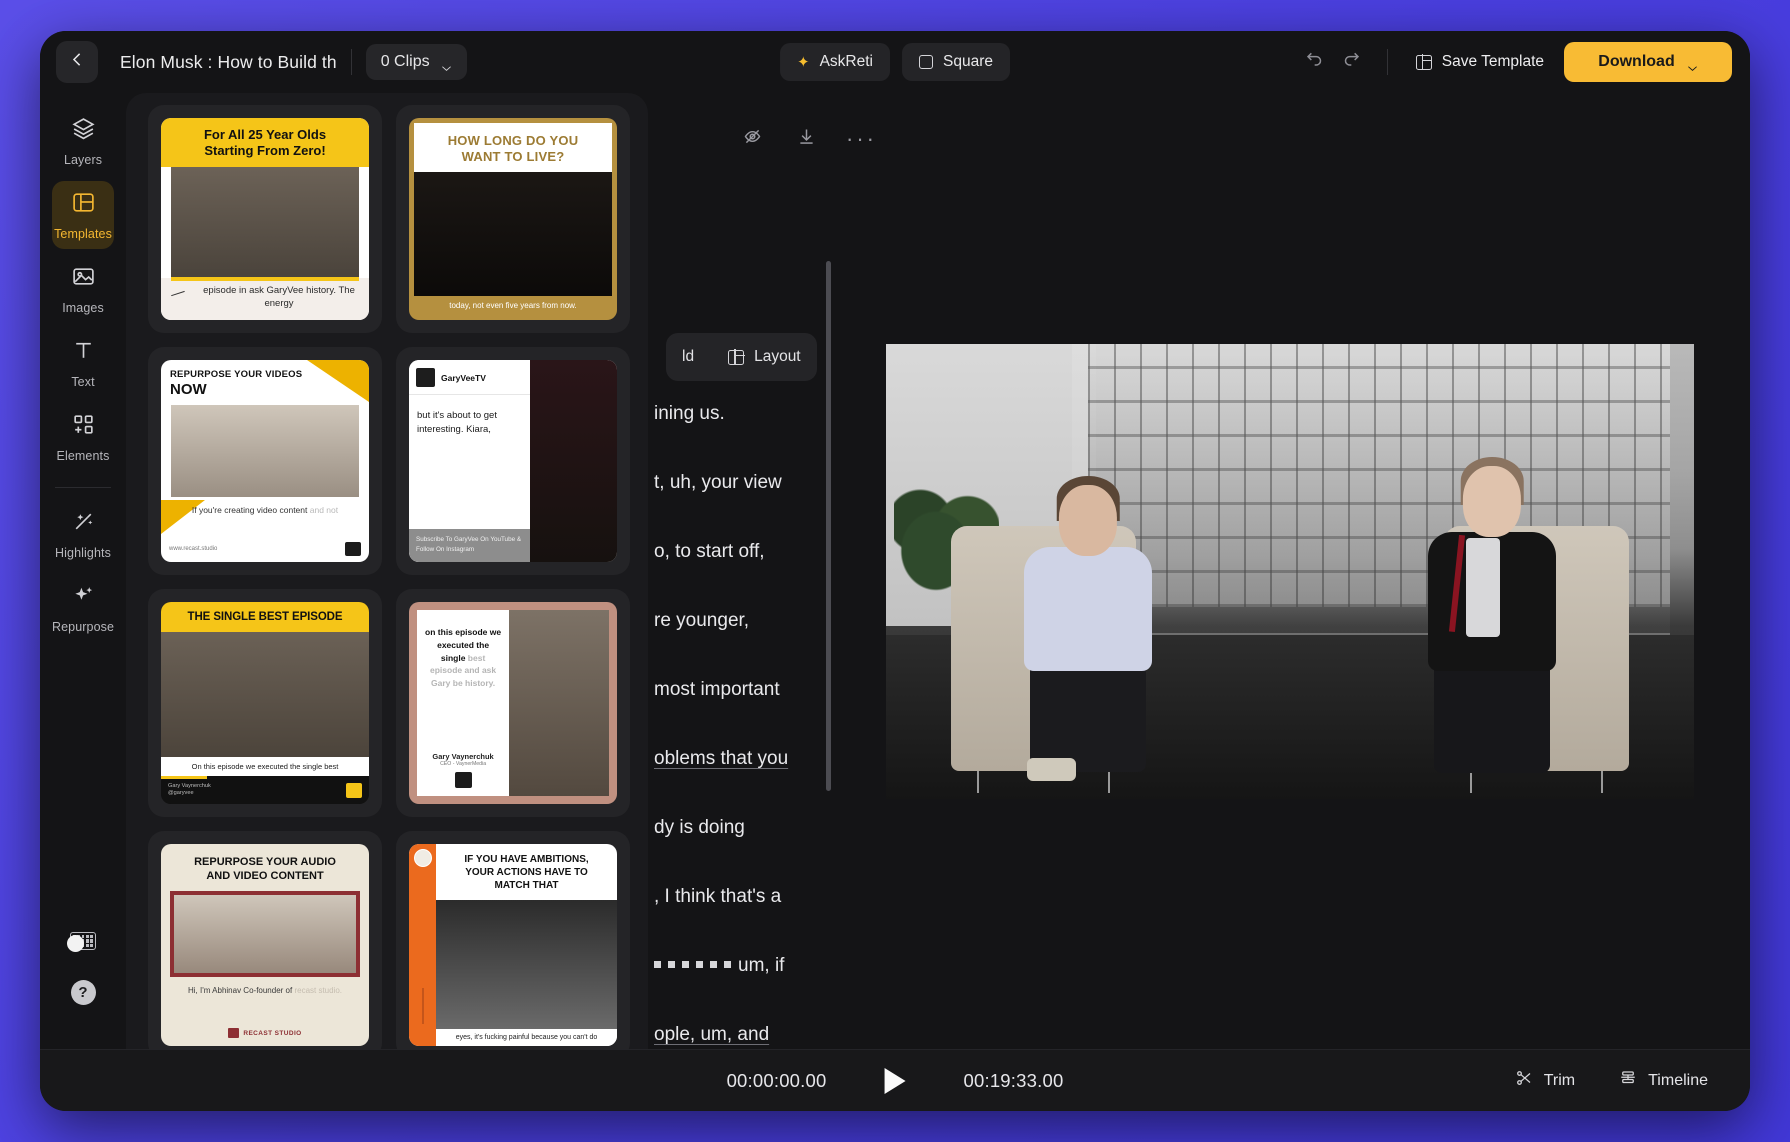  Describe the element at coordinates (265, 791) in the screenshot. I see `template-footer: Gary Vaynerchuk @garyvee` at that location.